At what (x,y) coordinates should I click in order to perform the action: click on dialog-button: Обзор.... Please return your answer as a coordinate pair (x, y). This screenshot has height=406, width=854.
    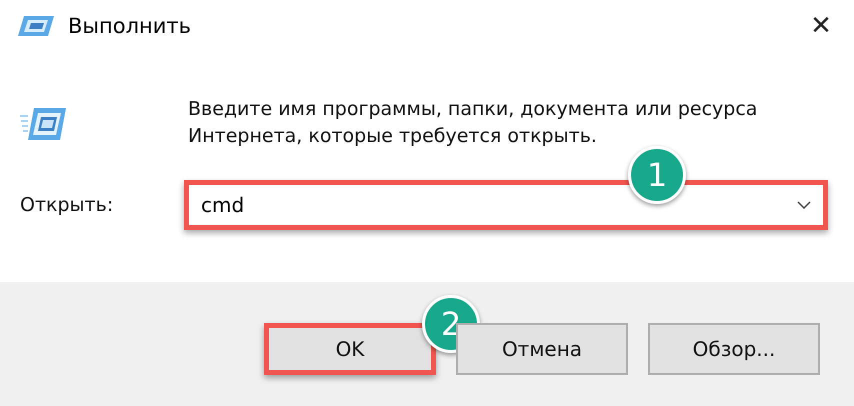
    Looking at the image, I should click on (734, 349).